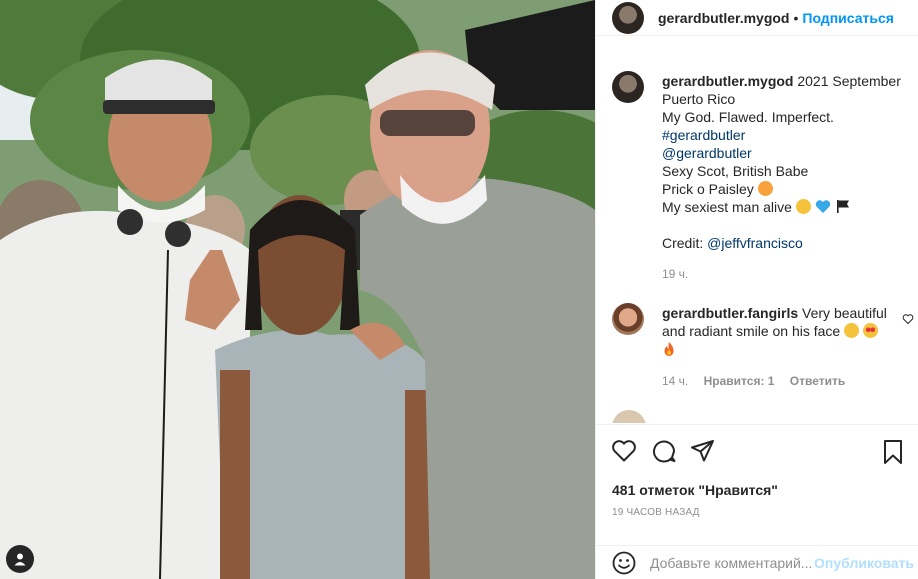  What do you see at coordinates (870, 330) in the screenshot?
I see `heart-eyes-face-icon` at bounding box center [870, 330].